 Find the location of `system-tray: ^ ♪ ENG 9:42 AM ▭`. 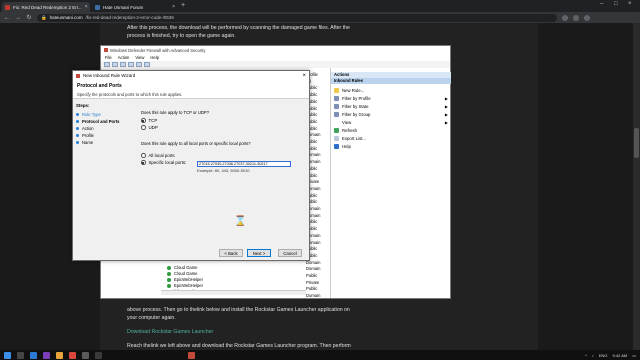

system-tray: ^ ♪ ENG 9:42 AM ▭ is located at coordinates (610, 355).